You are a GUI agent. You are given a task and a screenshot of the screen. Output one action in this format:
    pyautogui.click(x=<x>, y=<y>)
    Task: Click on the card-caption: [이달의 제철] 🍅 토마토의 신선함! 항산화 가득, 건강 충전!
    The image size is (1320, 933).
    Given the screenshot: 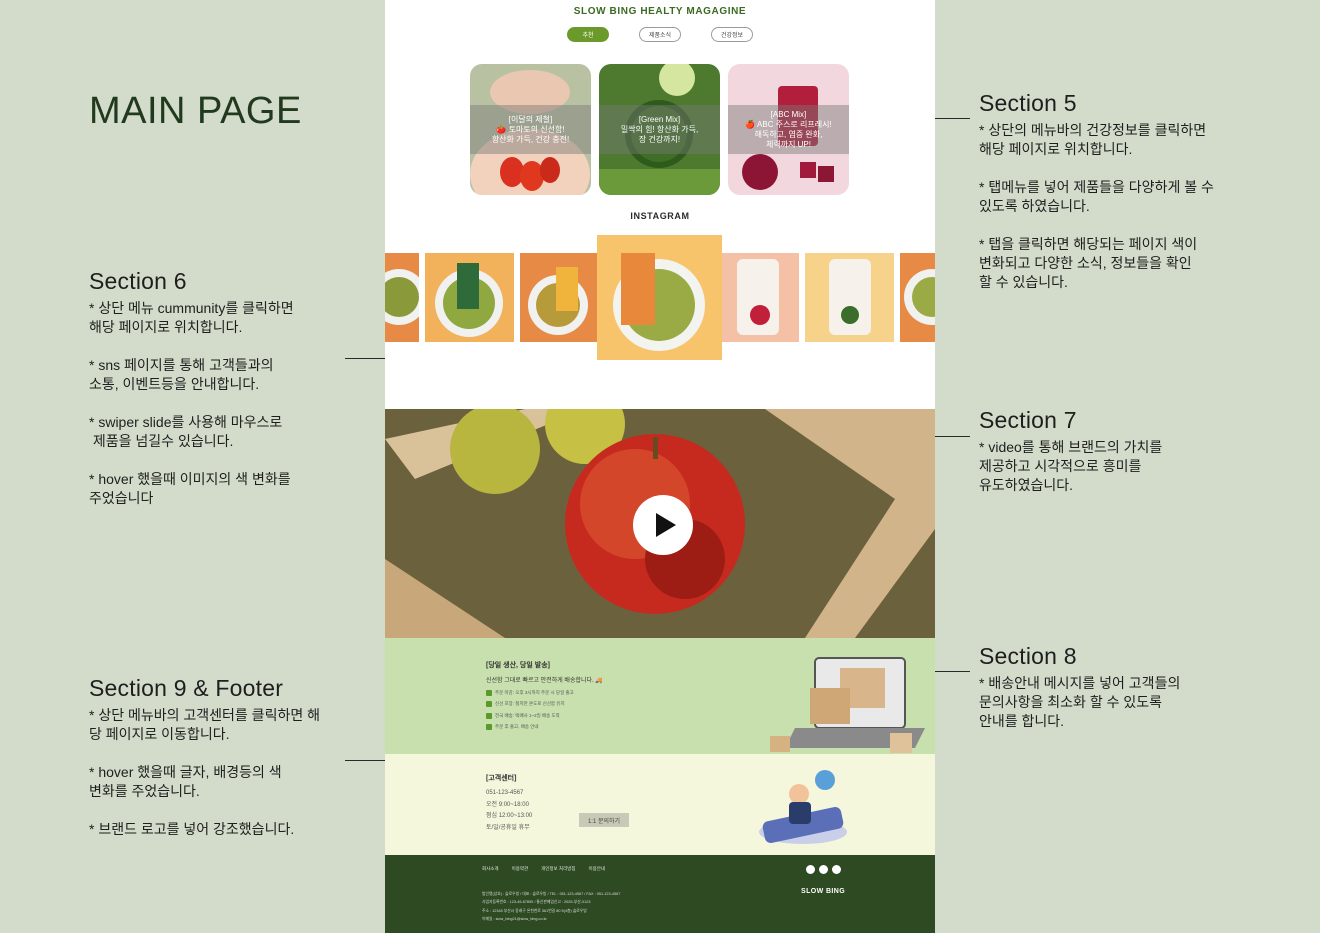 What is the action you would take?
    pyautogui.click(x=530, y=129)
    